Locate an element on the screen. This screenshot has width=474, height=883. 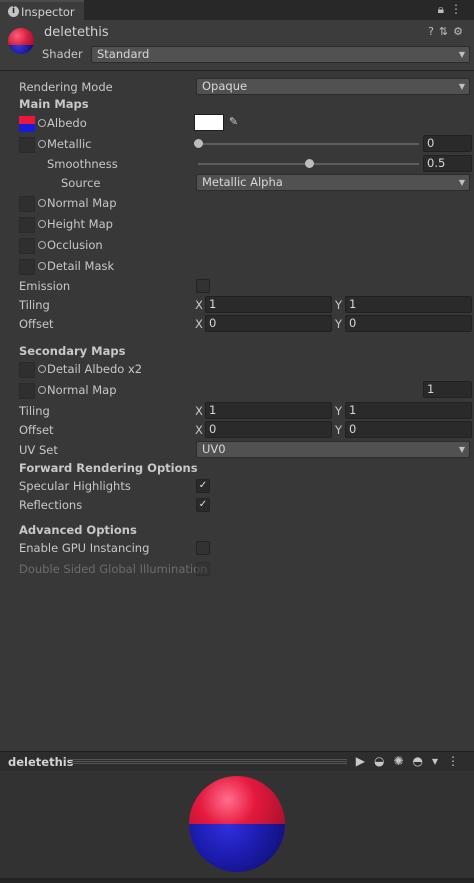
reflections-label: Reflections is located at coordinates (51, 505).